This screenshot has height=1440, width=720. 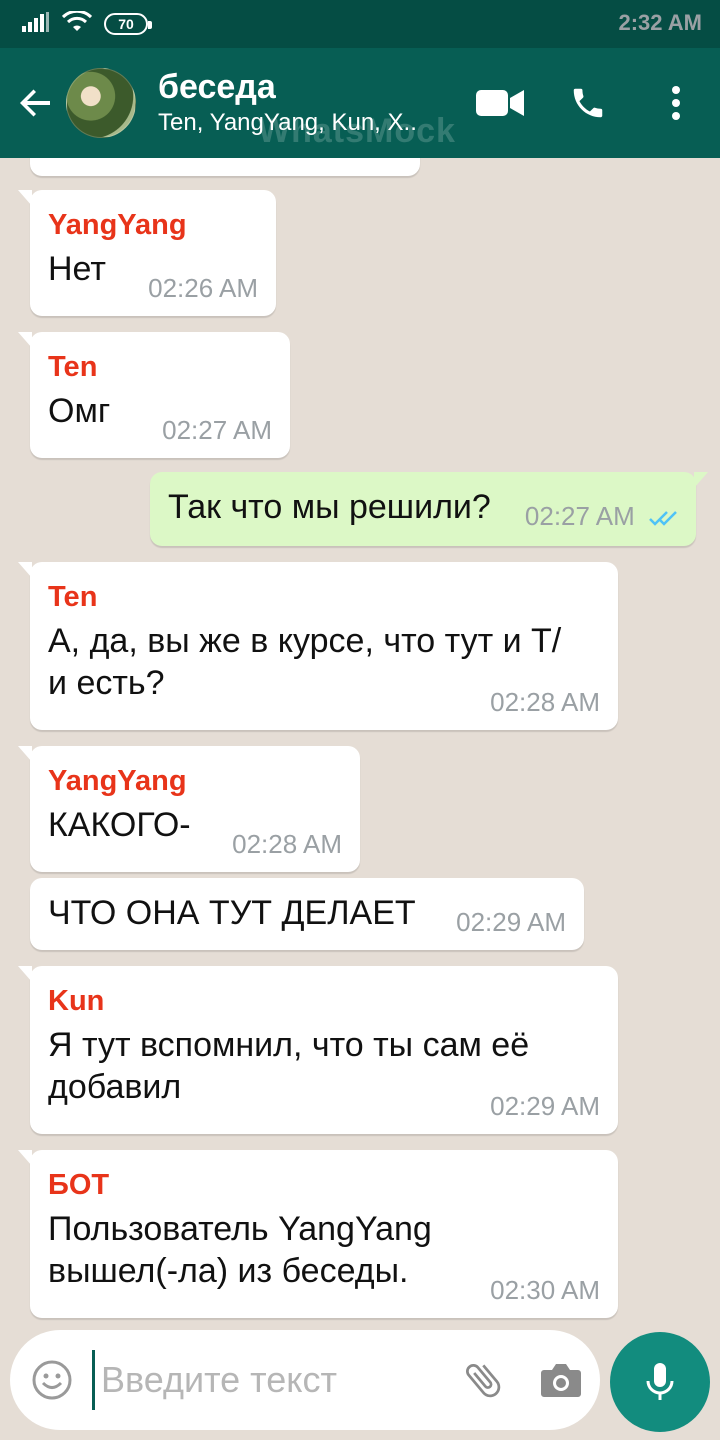 What do you see at coordinates (154, 395) in the screenshot?
I see `message-bubble: Ten Омг 02:27 AM` at bounding box center [154, 395].